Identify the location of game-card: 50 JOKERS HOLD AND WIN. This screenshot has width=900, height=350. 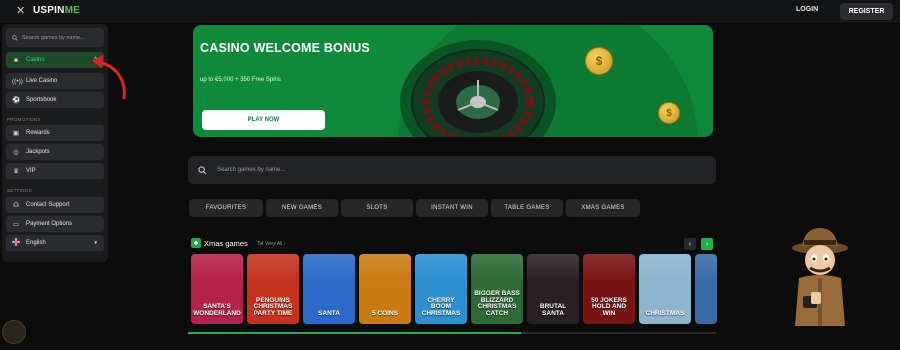
(609, 289).